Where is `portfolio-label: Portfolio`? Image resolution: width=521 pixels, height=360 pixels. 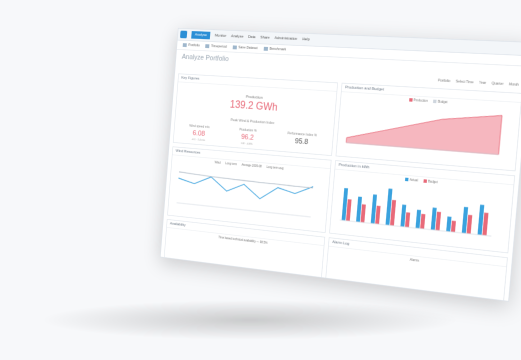
portfolio-label: Portfolio is located at coordinates (194, 45).